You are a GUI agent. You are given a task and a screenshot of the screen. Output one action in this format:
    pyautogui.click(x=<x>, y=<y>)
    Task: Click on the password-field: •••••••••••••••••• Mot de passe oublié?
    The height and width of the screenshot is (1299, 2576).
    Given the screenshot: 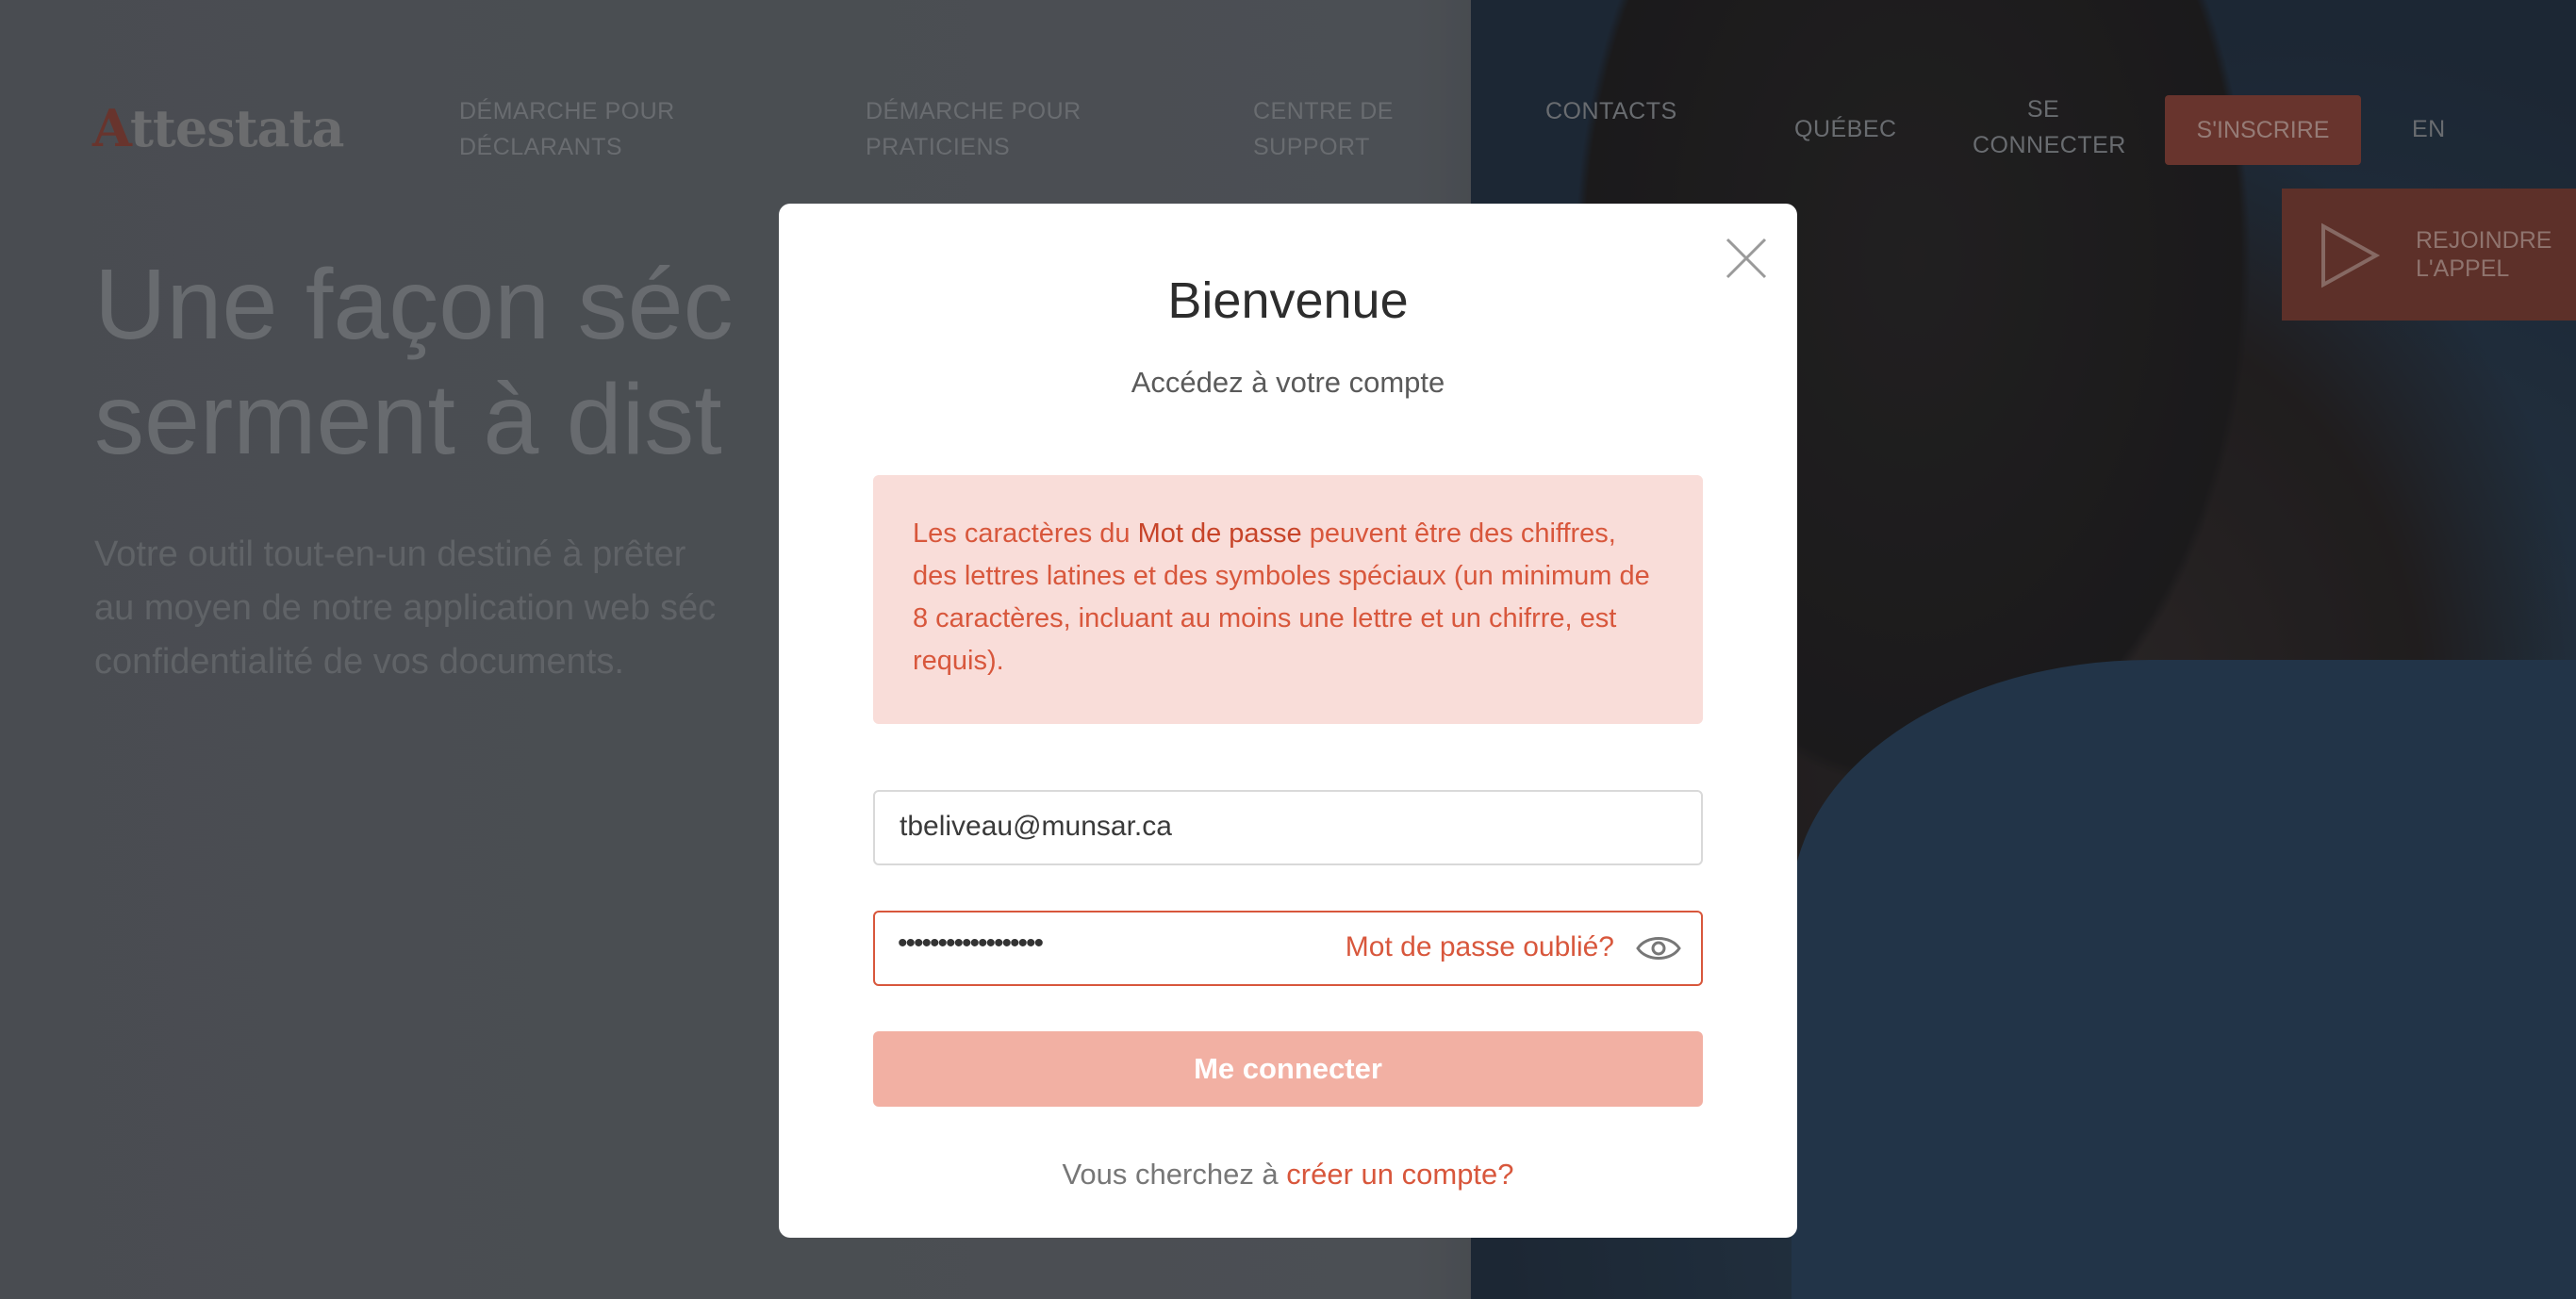 What is the action you would take?
    pyautogui.click(x=1288, y=948)
    